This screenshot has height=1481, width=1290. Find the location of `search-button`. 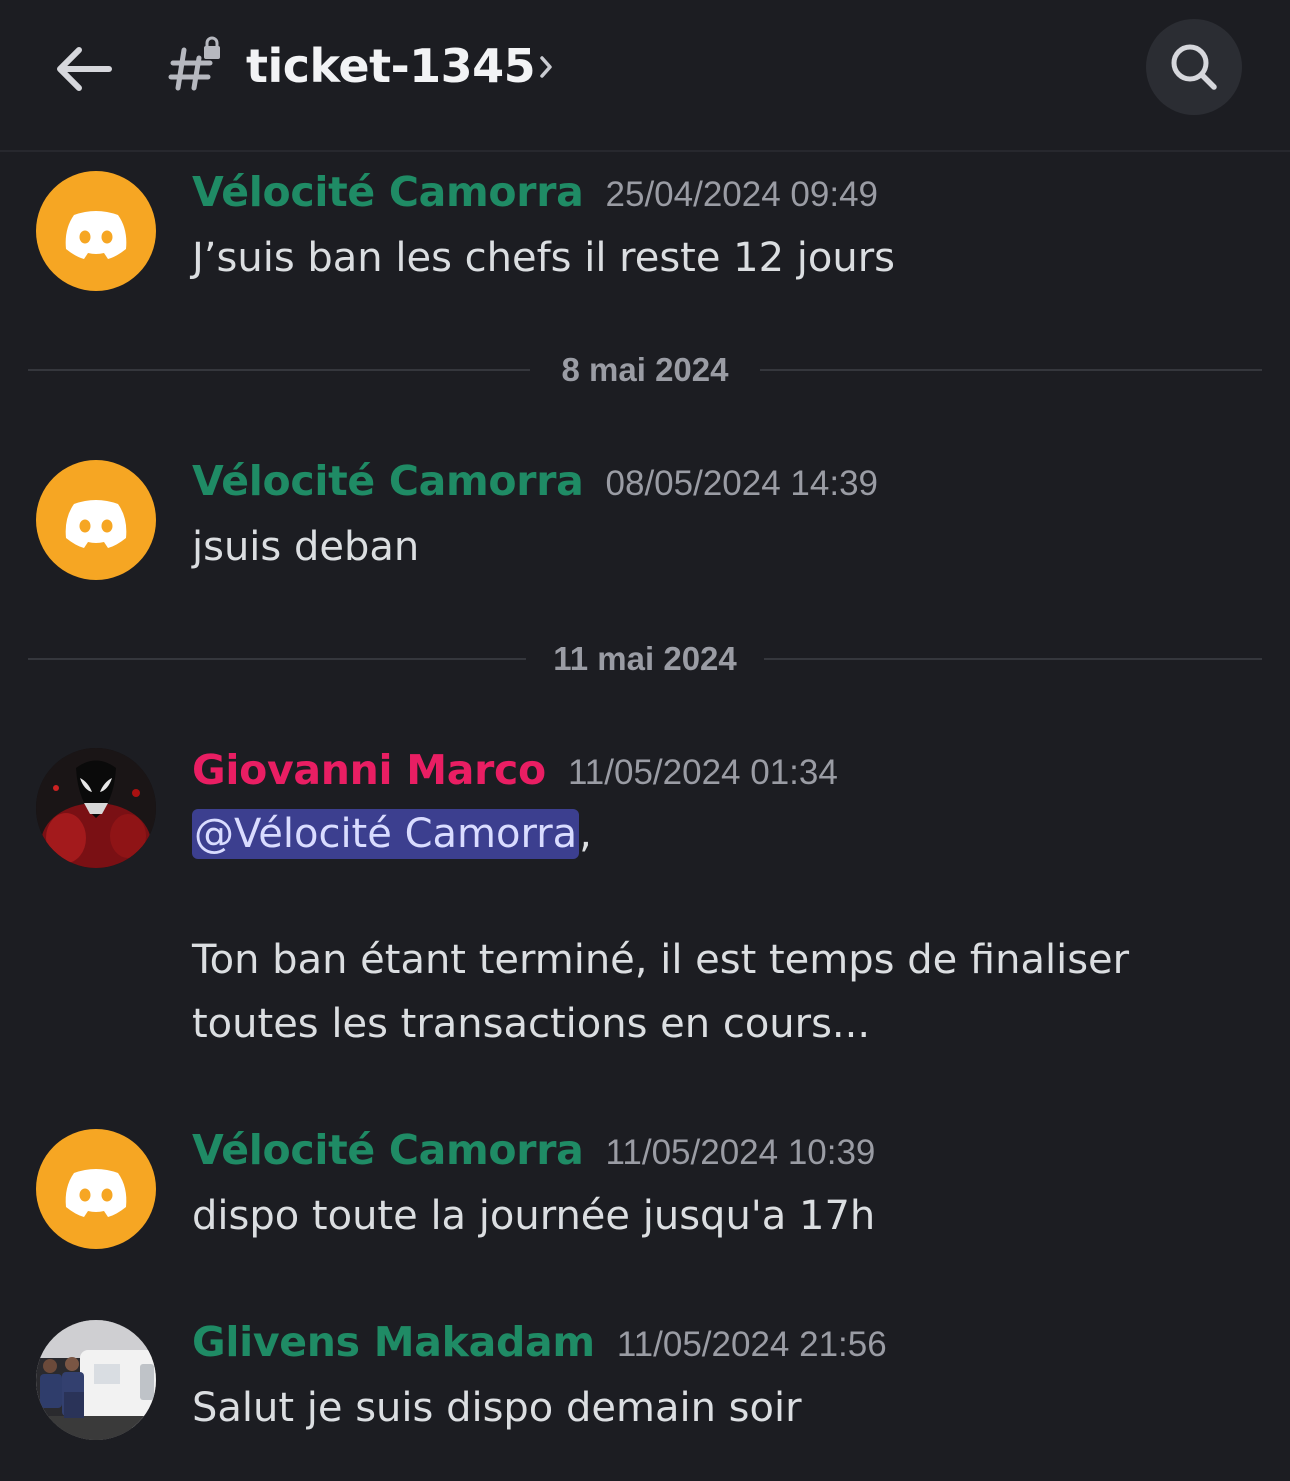

search-button is located at coordinates (1194, 67).